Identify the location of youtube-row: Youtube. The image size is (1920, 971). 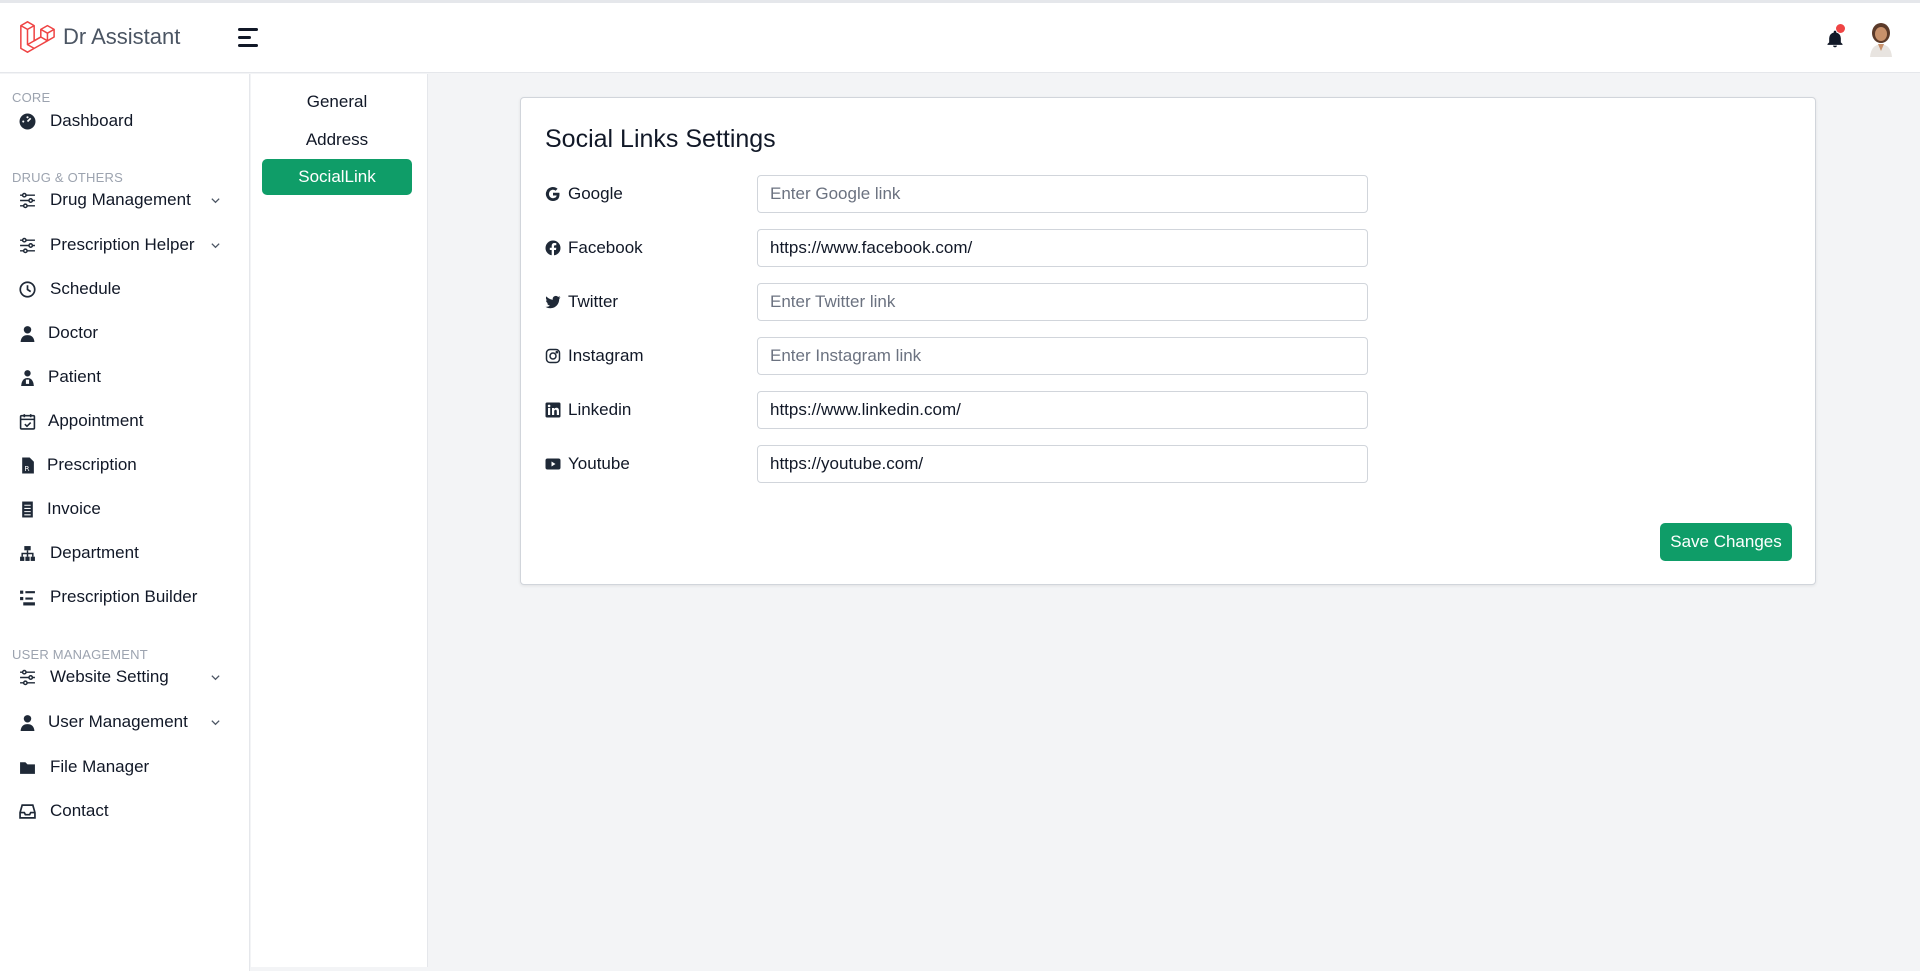
(985, 464).